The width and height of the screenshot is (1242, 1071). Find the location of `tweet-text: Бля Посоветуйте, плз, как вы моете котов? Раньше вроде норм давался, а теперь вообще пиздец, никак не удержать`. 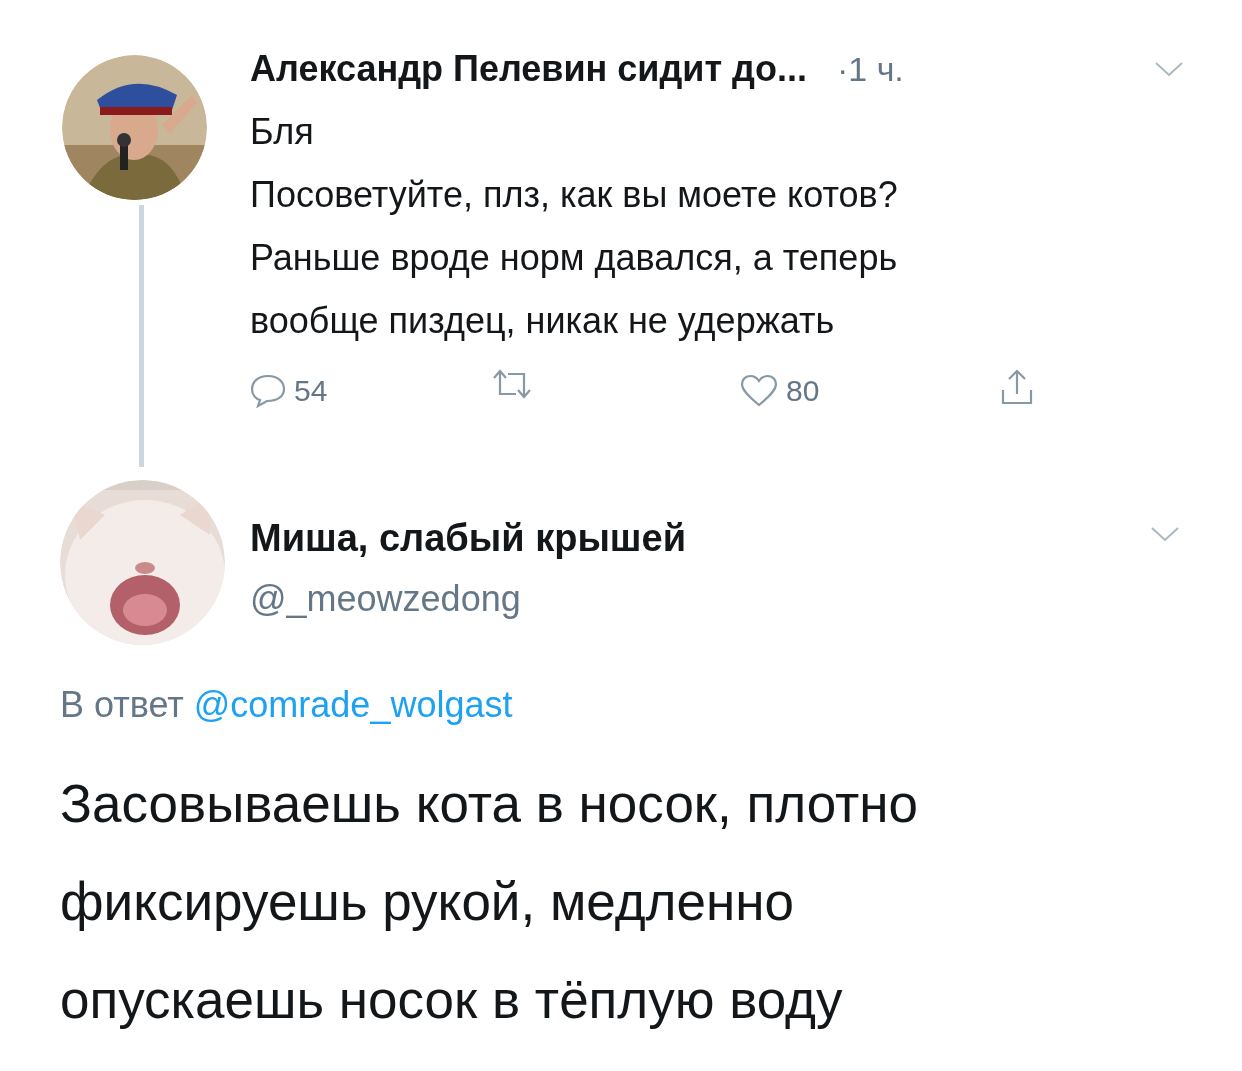

tweet-text: Бля Посоветуйте, плз, как вы моете котов? Раньше вроде норм давался, а теперь вообще пиздец, никак не удержать is located at coordinates (574, 226).